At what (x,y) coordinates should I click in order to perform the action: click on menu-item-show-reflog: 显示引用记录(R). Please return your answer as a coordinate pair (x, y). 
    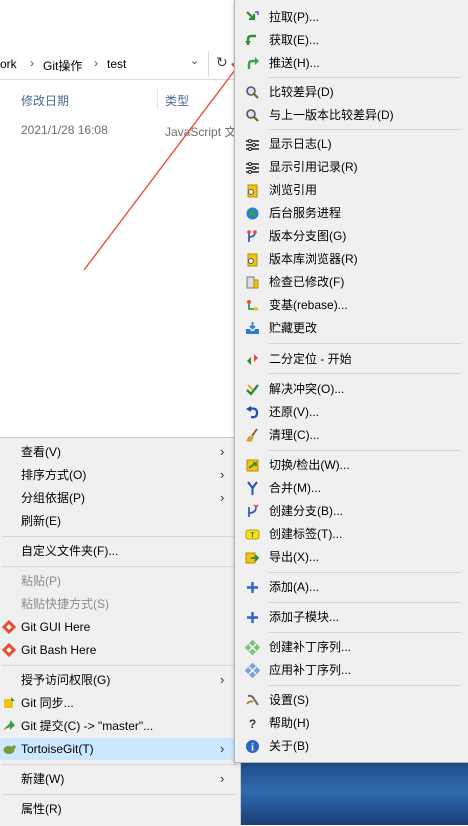
    Looking at the image, I should click on (351, 167).